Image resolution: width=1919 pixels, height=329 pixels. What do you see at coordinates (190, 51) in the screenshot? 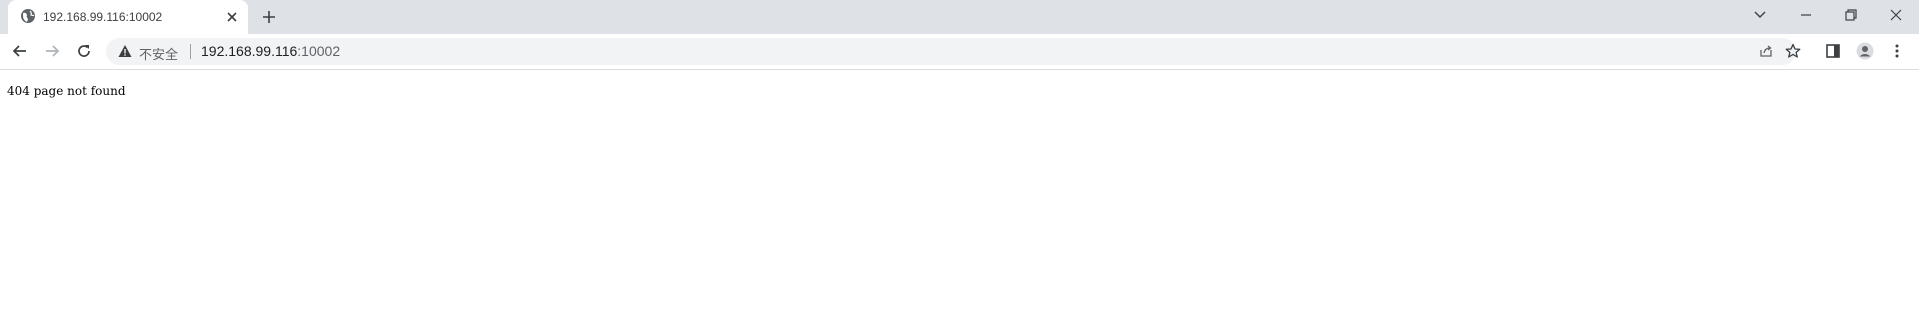
I see `divider` at bounding box center [190, 51].